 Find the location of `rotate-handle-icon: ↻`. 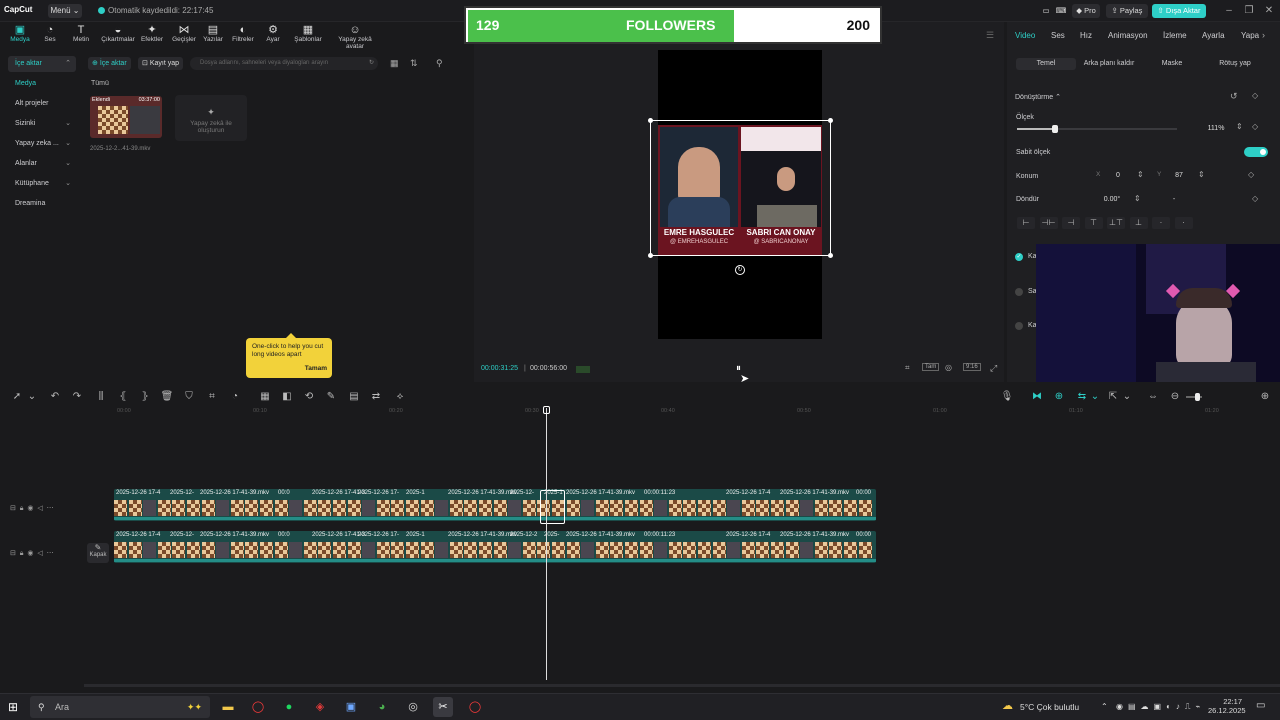

rotate-handle-icon: ↻ is located at coordinates (740, 270).